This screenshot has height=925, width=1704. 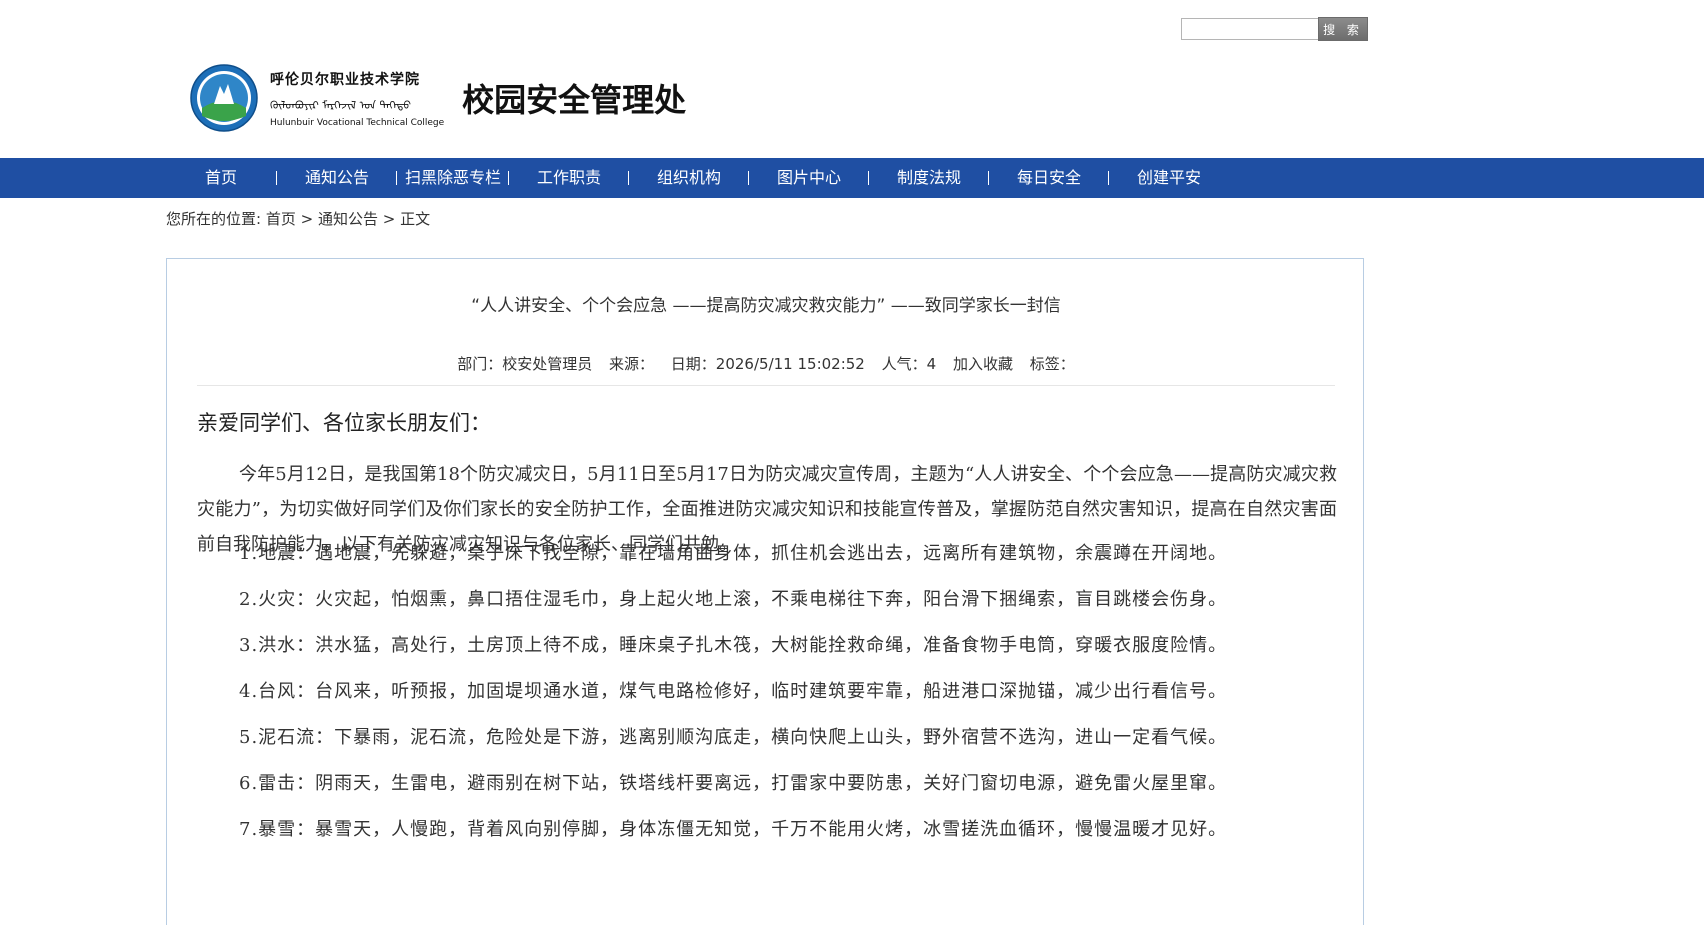 I want to click on breadcrumb-home-link: 首页, so click(x=281, y=219).